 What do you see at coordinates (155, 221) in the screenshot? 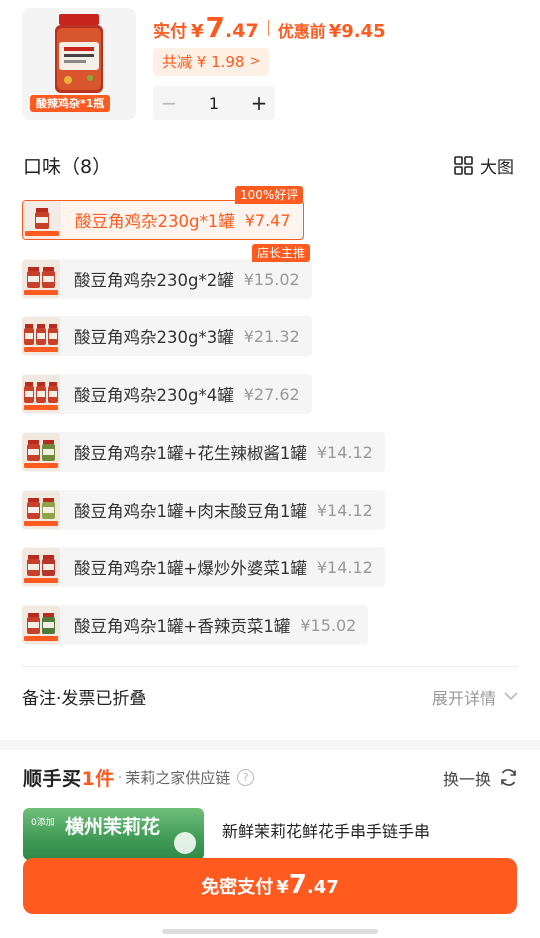
I see `flavor-option-label: 酸豆角鸡杂230g*1罐` at bounding box center [155, 221].